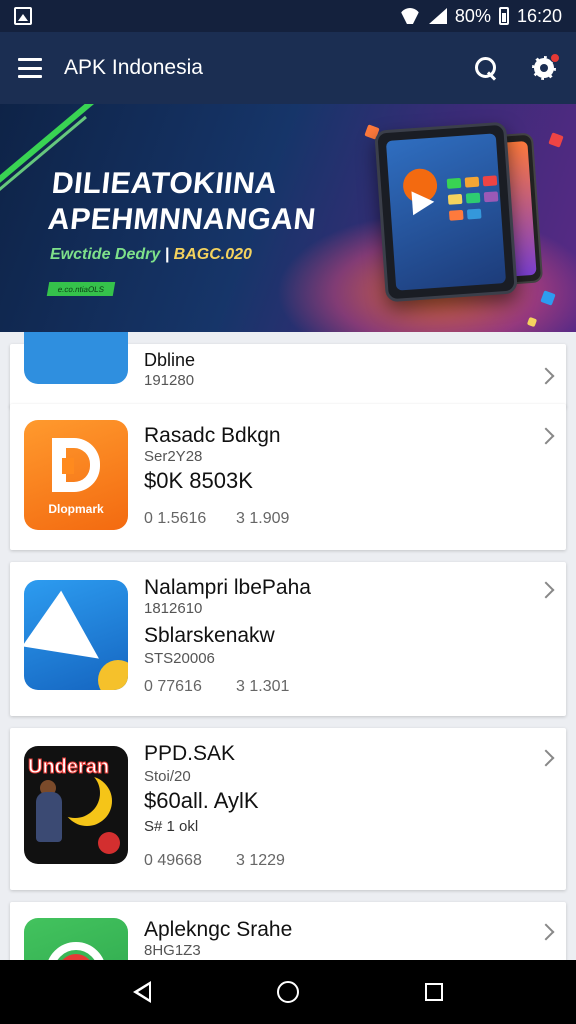 This screenshot has height=1024, width=576. Describe the element at coordinates (76, 635) in the screenshot. I see `arrow-icon` at that location.